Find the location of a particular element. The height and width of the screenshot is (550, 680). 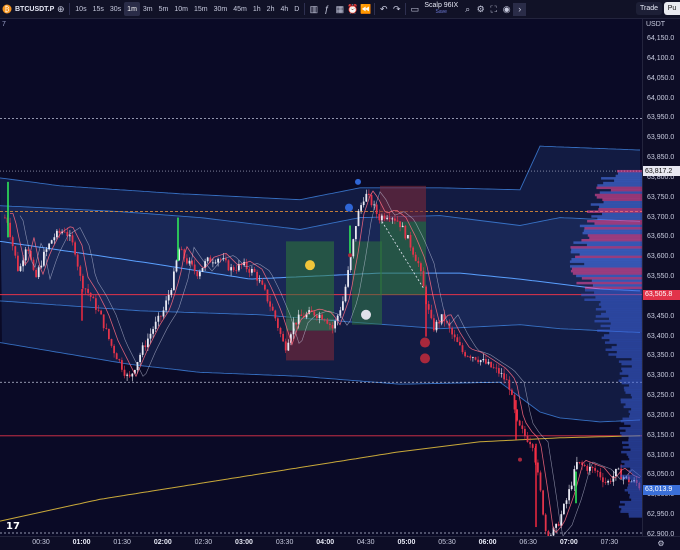

publish-button: Pu is located at coordinates (672, 8).